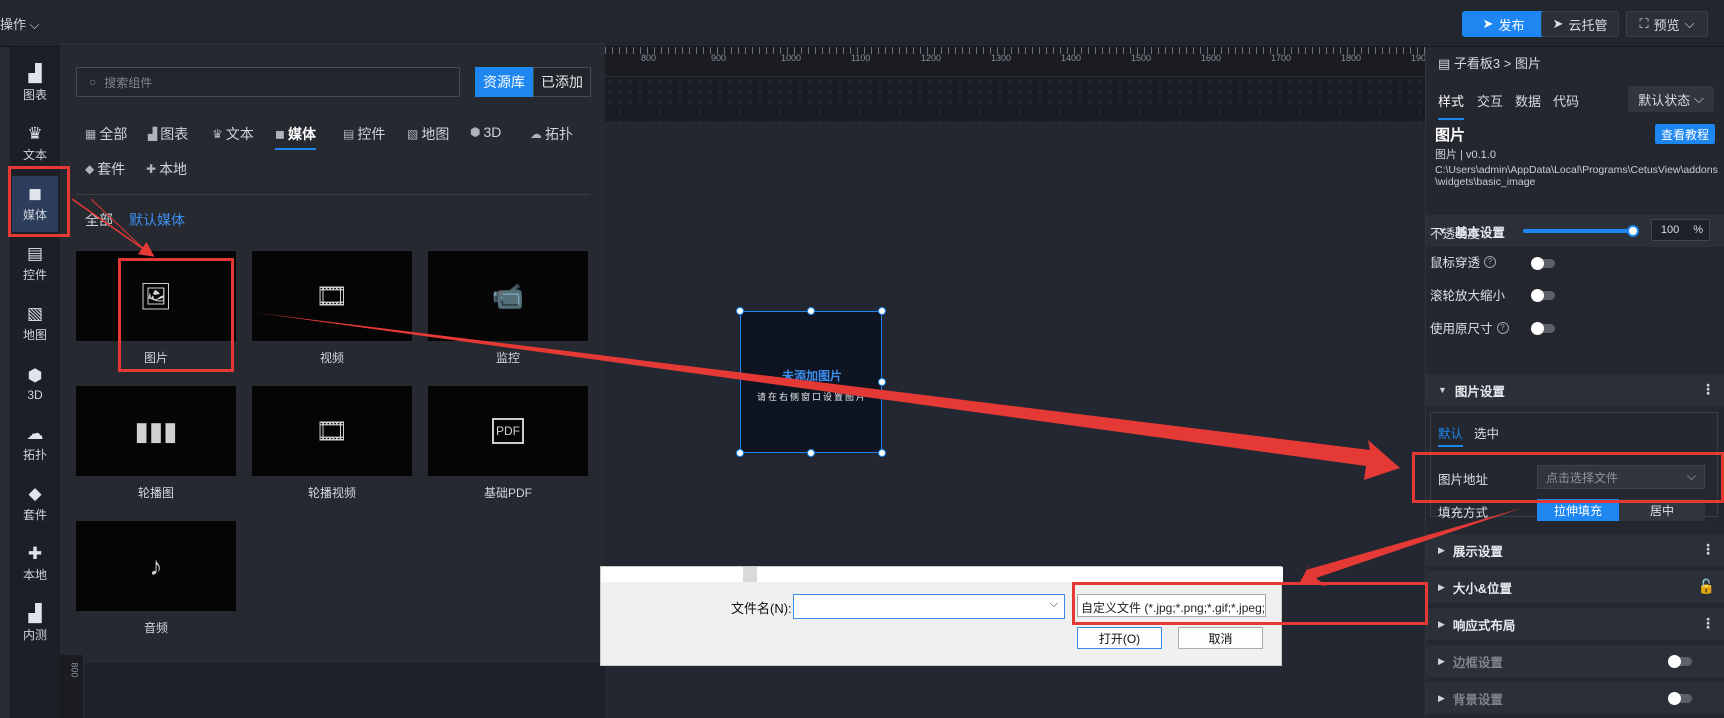 This screenshot has width=1724, height=718. I want to click on caret-down-icon: ▼, so click(1442, 390).